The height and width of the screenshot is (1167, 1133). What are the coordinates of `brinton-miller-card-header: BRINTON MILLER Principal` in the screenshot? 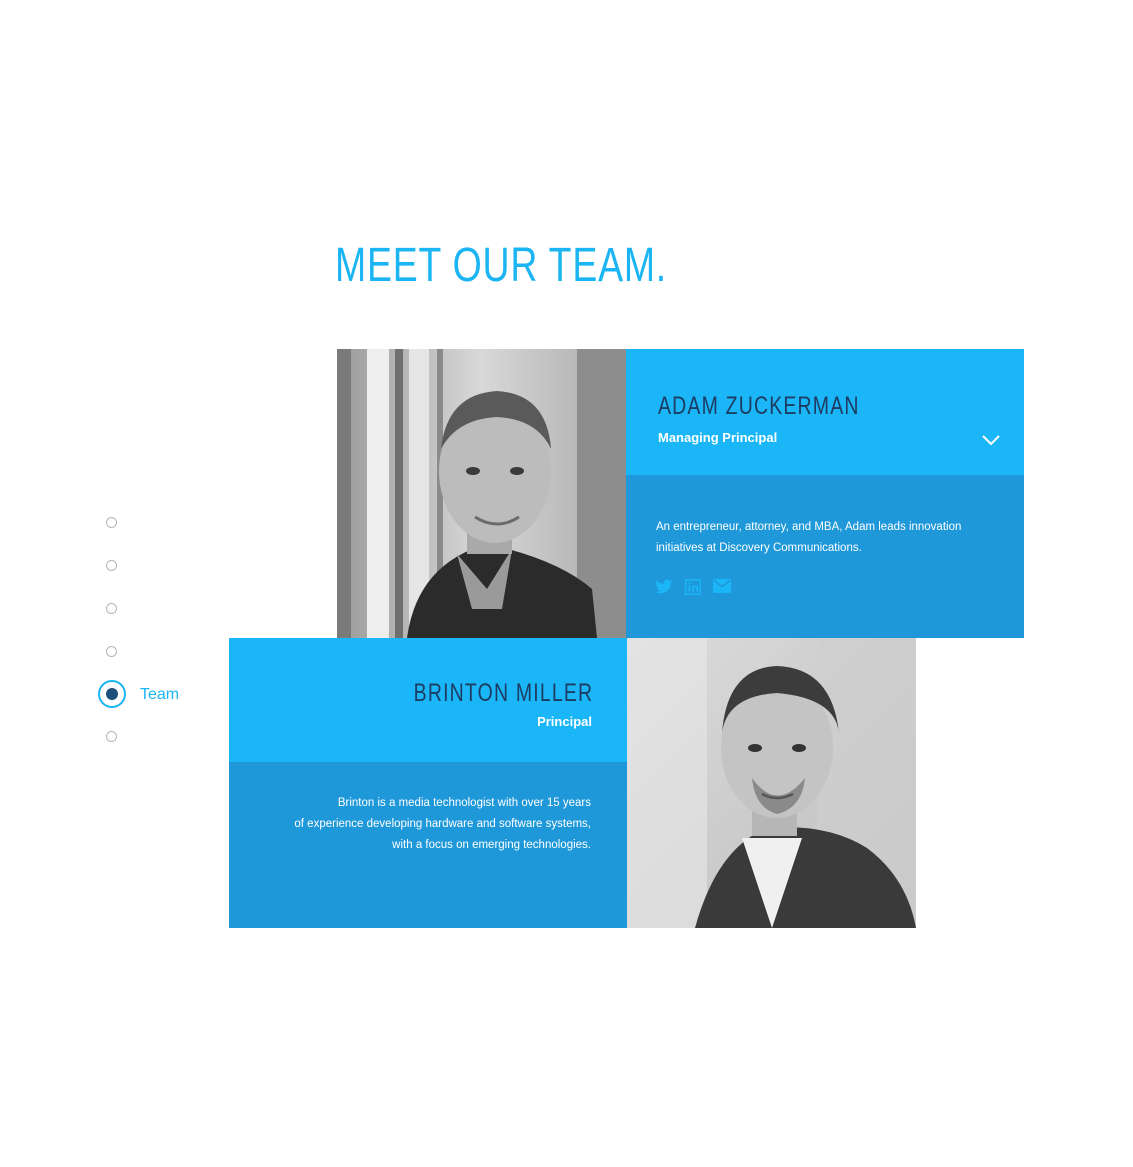 It's located at (428, 700).